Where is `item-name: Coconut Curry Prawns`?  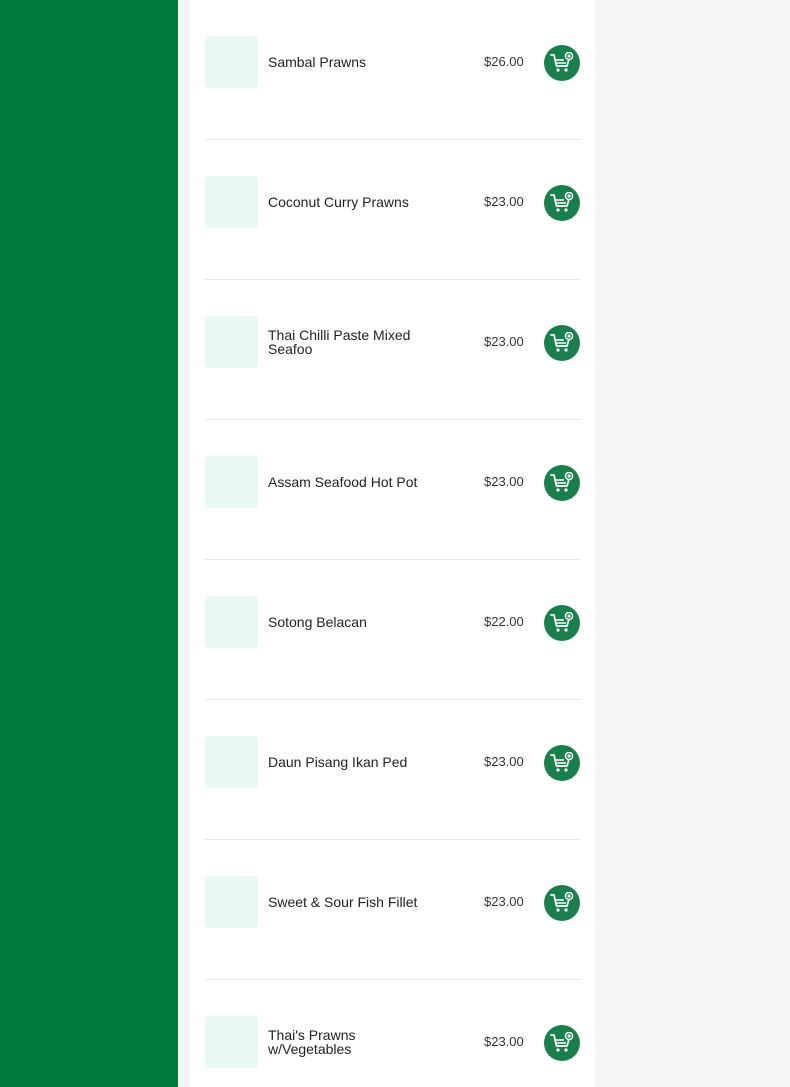 item-name: Coconut Curry Prawns is located at coordinates (338, 202).